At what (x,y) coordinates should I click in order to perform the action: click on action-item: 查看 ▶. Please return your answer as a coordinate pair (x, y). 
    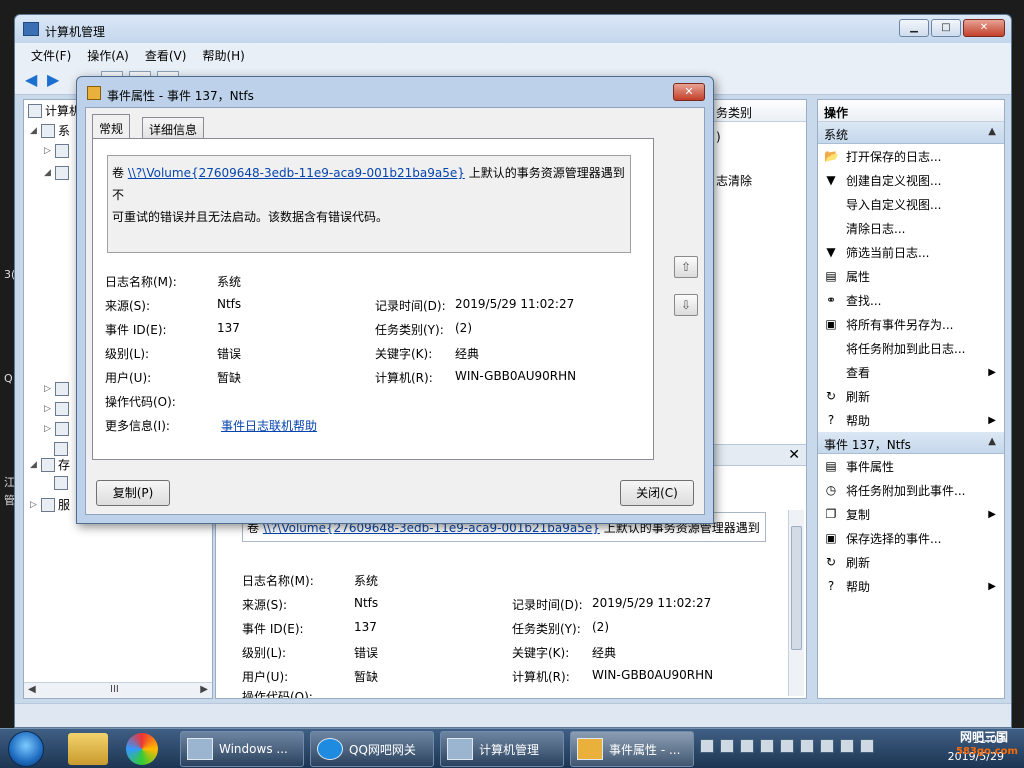
    Looking at the image, I should click on (911, 372).